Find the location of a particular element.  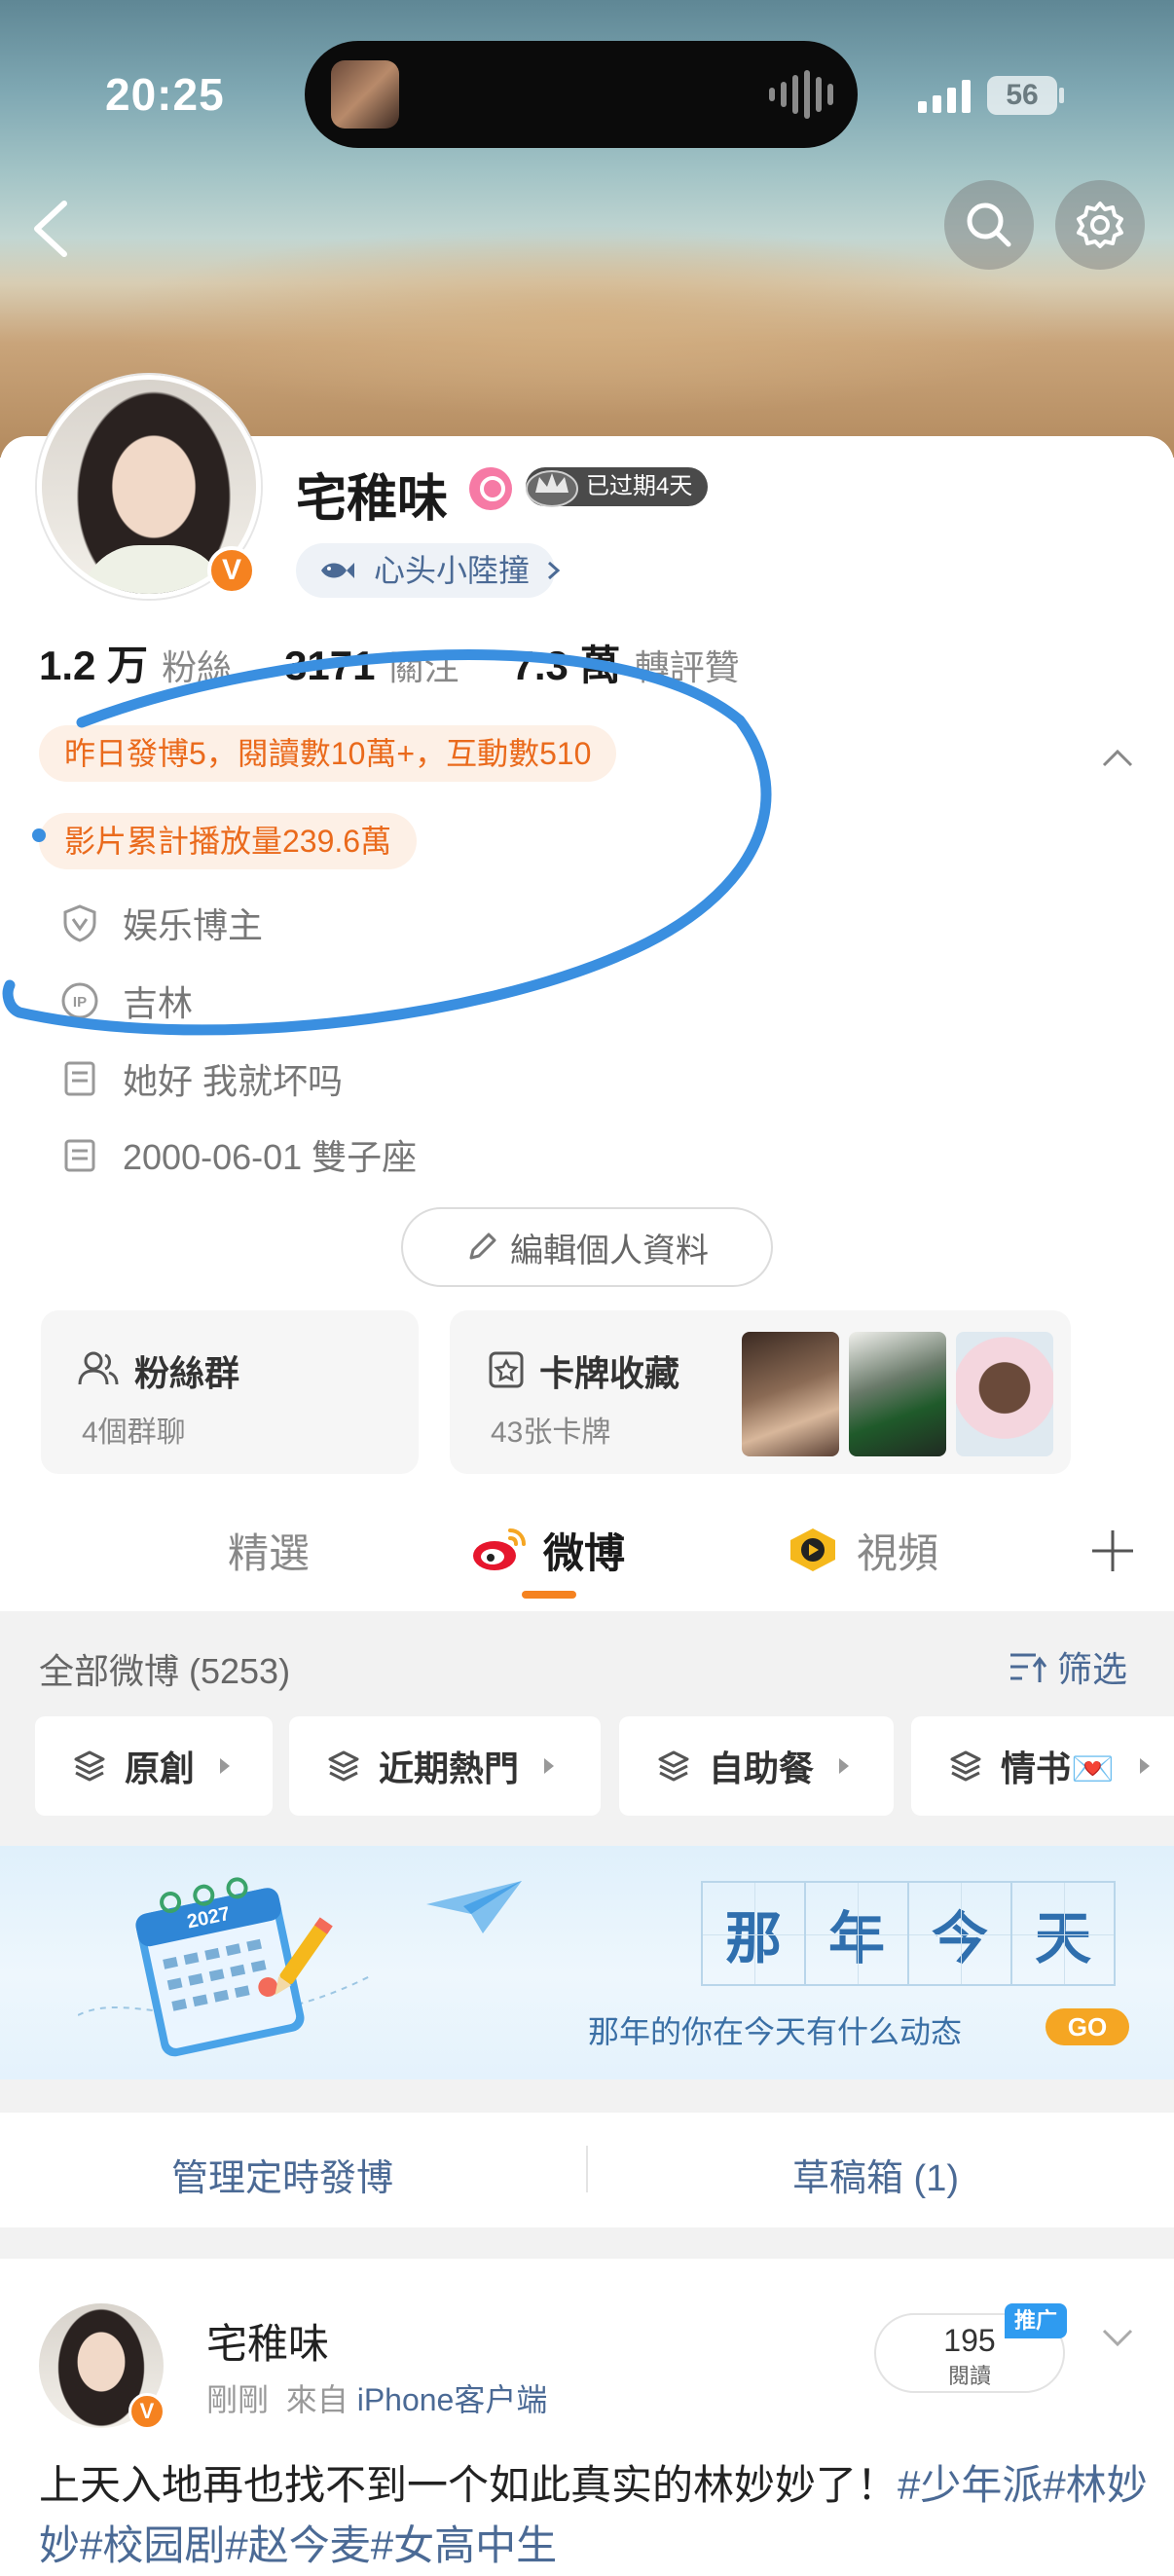

tab-weibo: 微博 is located at coordinates (584, 1550).